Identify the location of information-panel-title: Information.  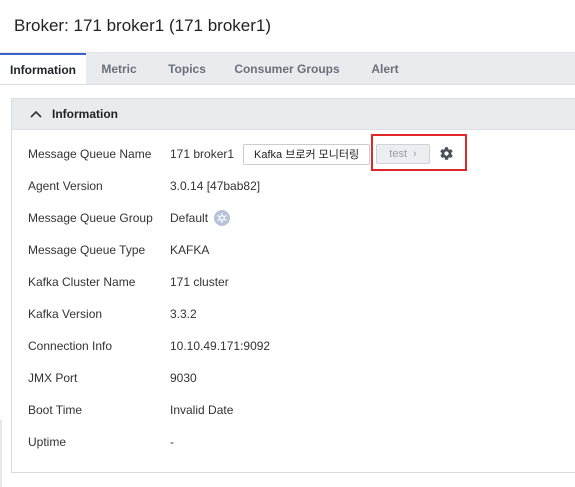
(85, 114).